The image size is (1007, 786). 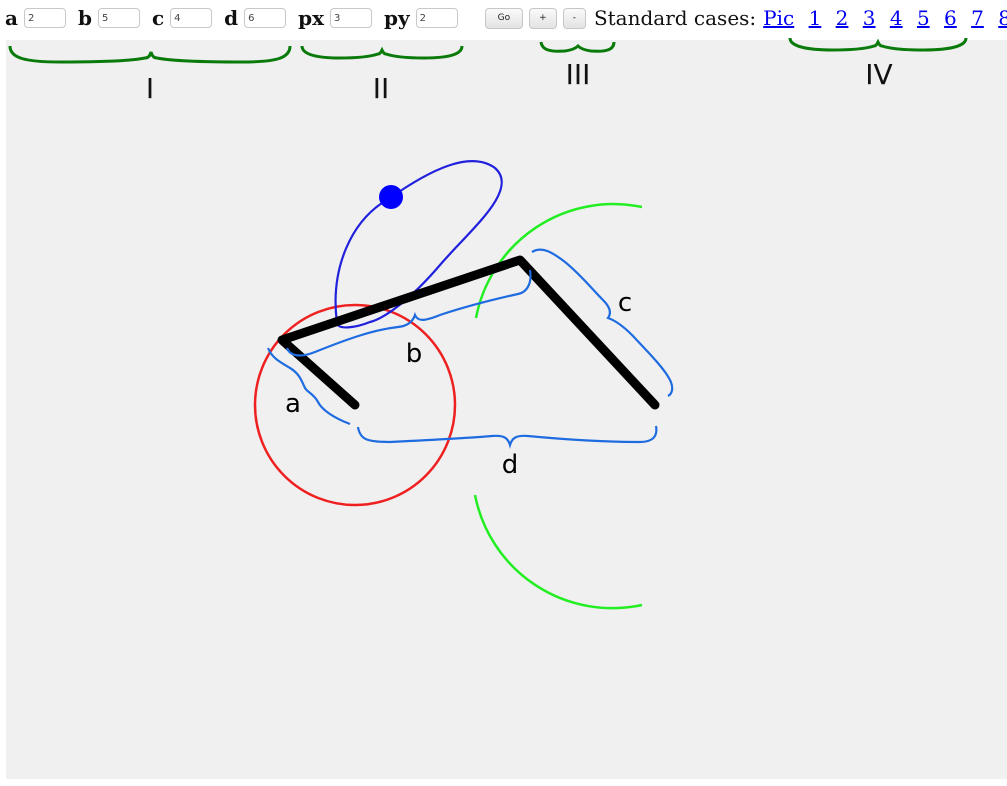 I want to click on point-p, so click(x=391, y=197).